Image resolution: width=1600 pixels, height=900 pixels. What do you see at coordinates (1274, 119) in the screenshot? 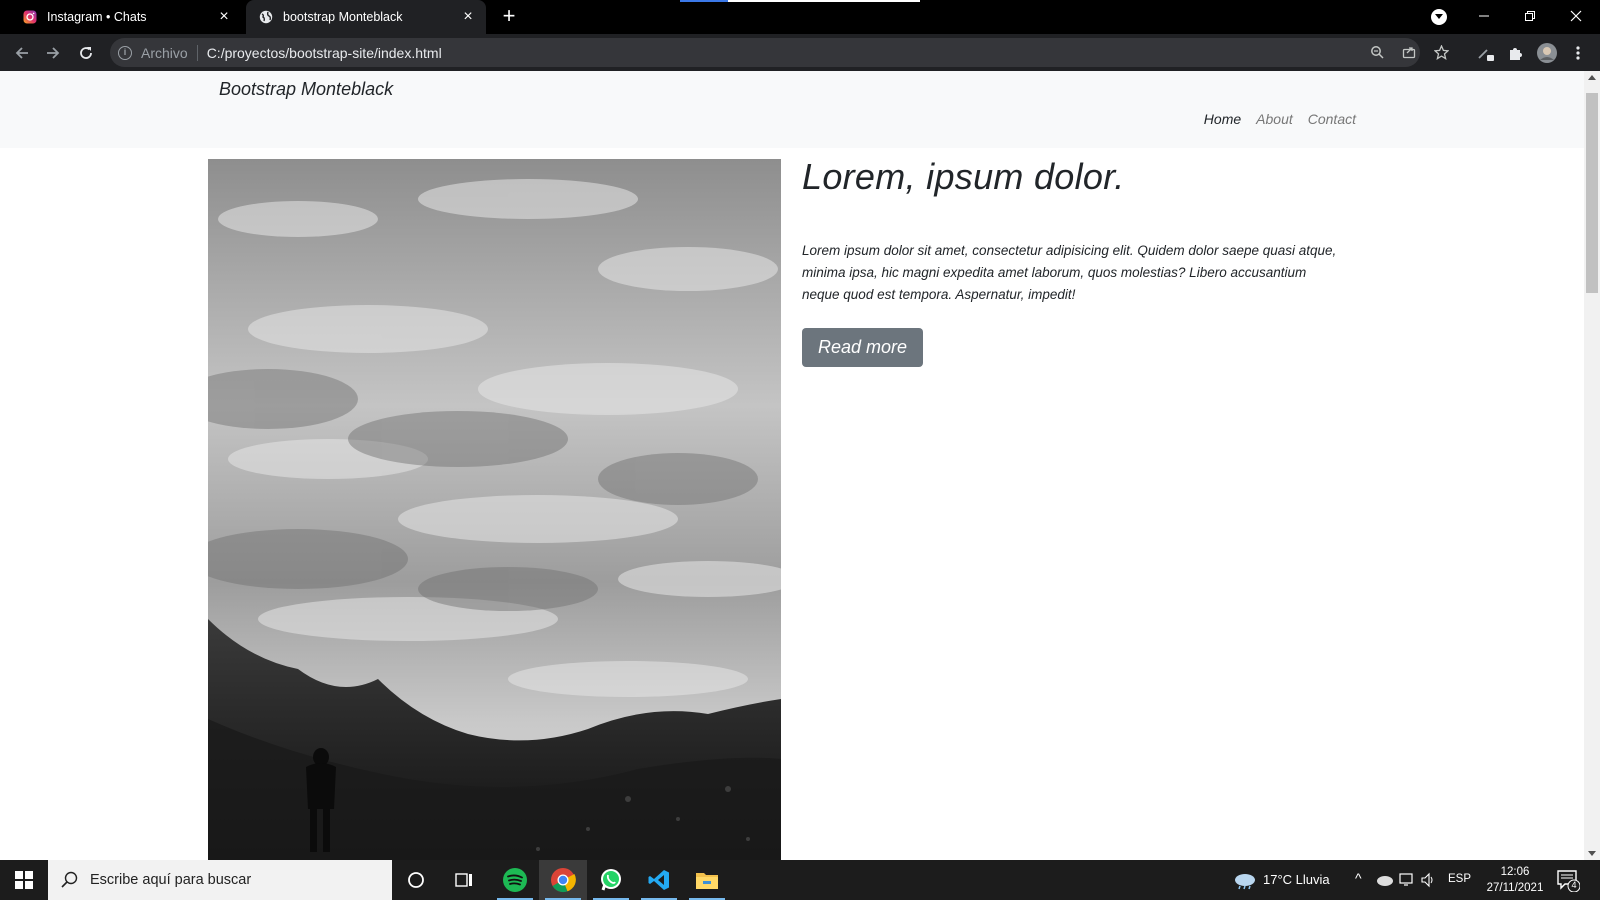
I see `nav-link-about: About` at bounding box center [1274, 119].